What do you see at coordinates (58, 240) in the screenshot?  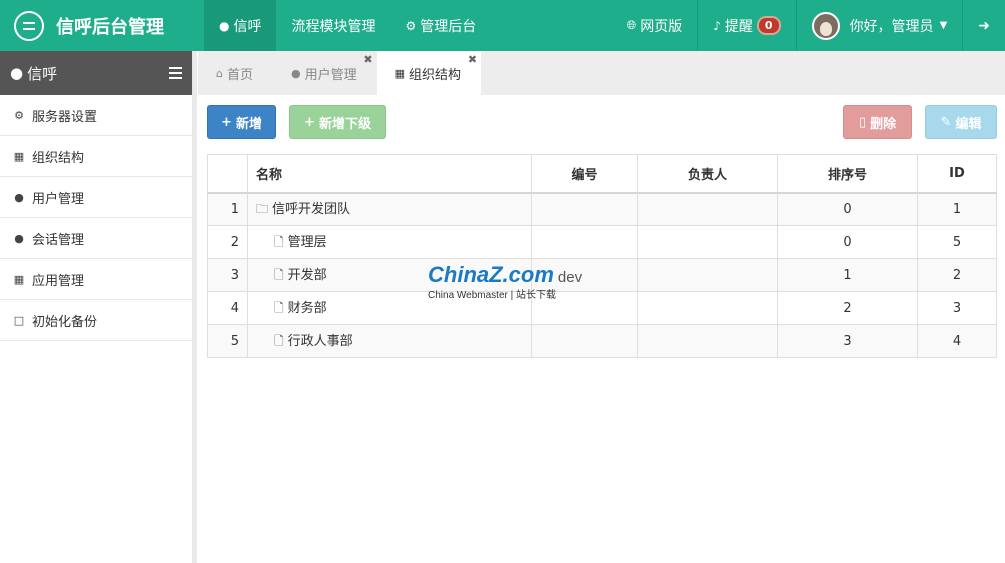 I see `sidebar-item-label: 会话管理` at bounding box center [58, 240].